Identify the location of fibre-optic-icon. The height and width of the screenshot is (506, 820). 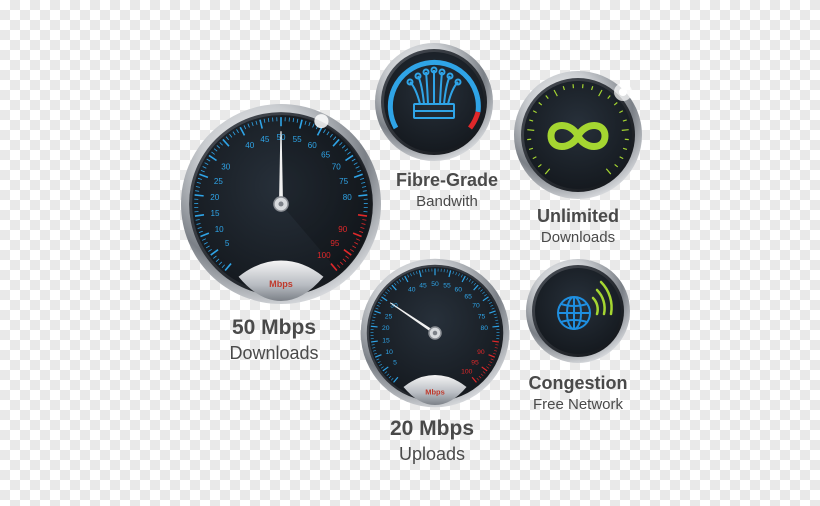
(434, 92).